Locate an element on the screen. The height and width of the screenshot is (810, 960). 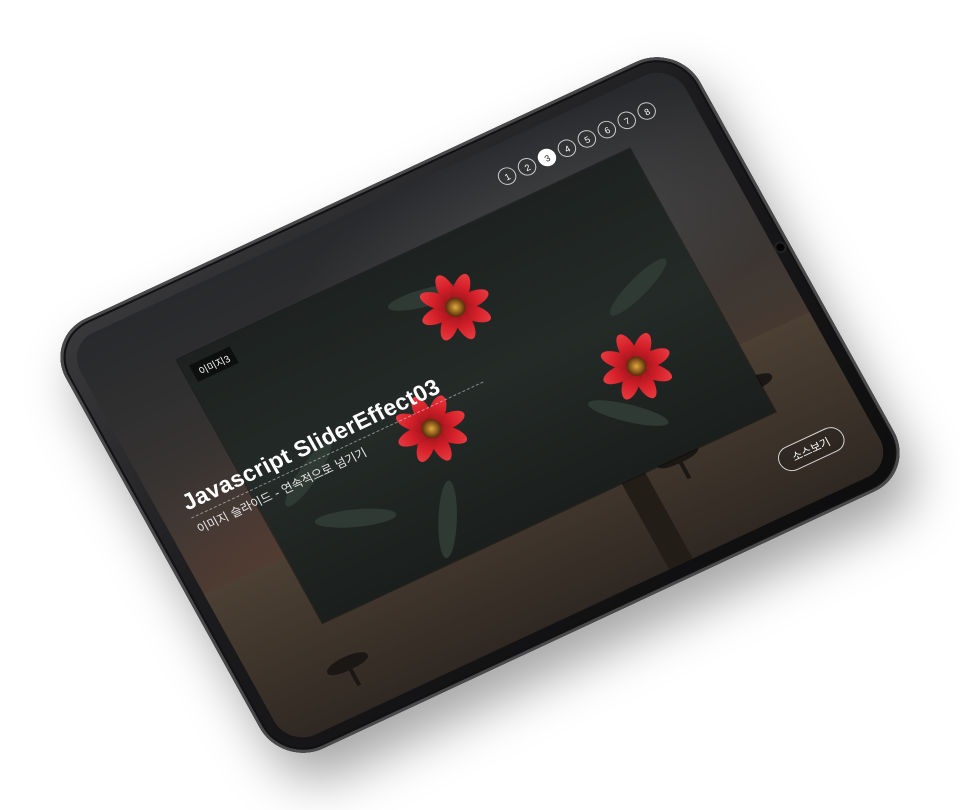
slide-label: 이미지3 is located at coordinates (214, 364).